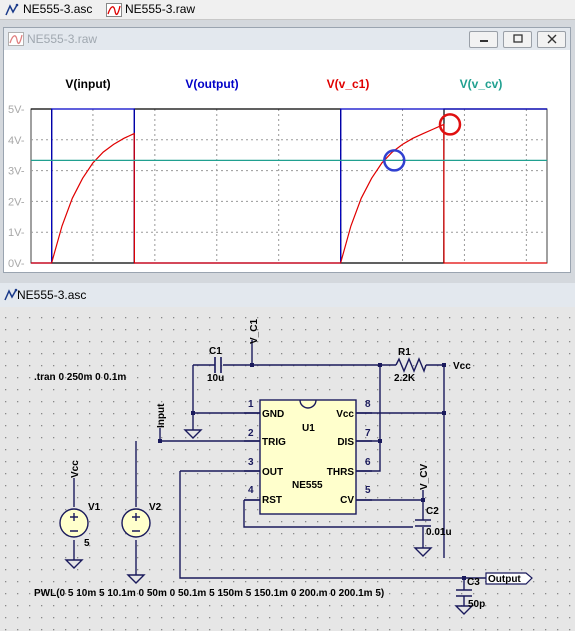 The width and height of the screenshot is (575, 631). What do you see at coordinates (16, 202) in the screenshot?
I see `y-tick-label: 2V-` at bounding box center [16, 202].